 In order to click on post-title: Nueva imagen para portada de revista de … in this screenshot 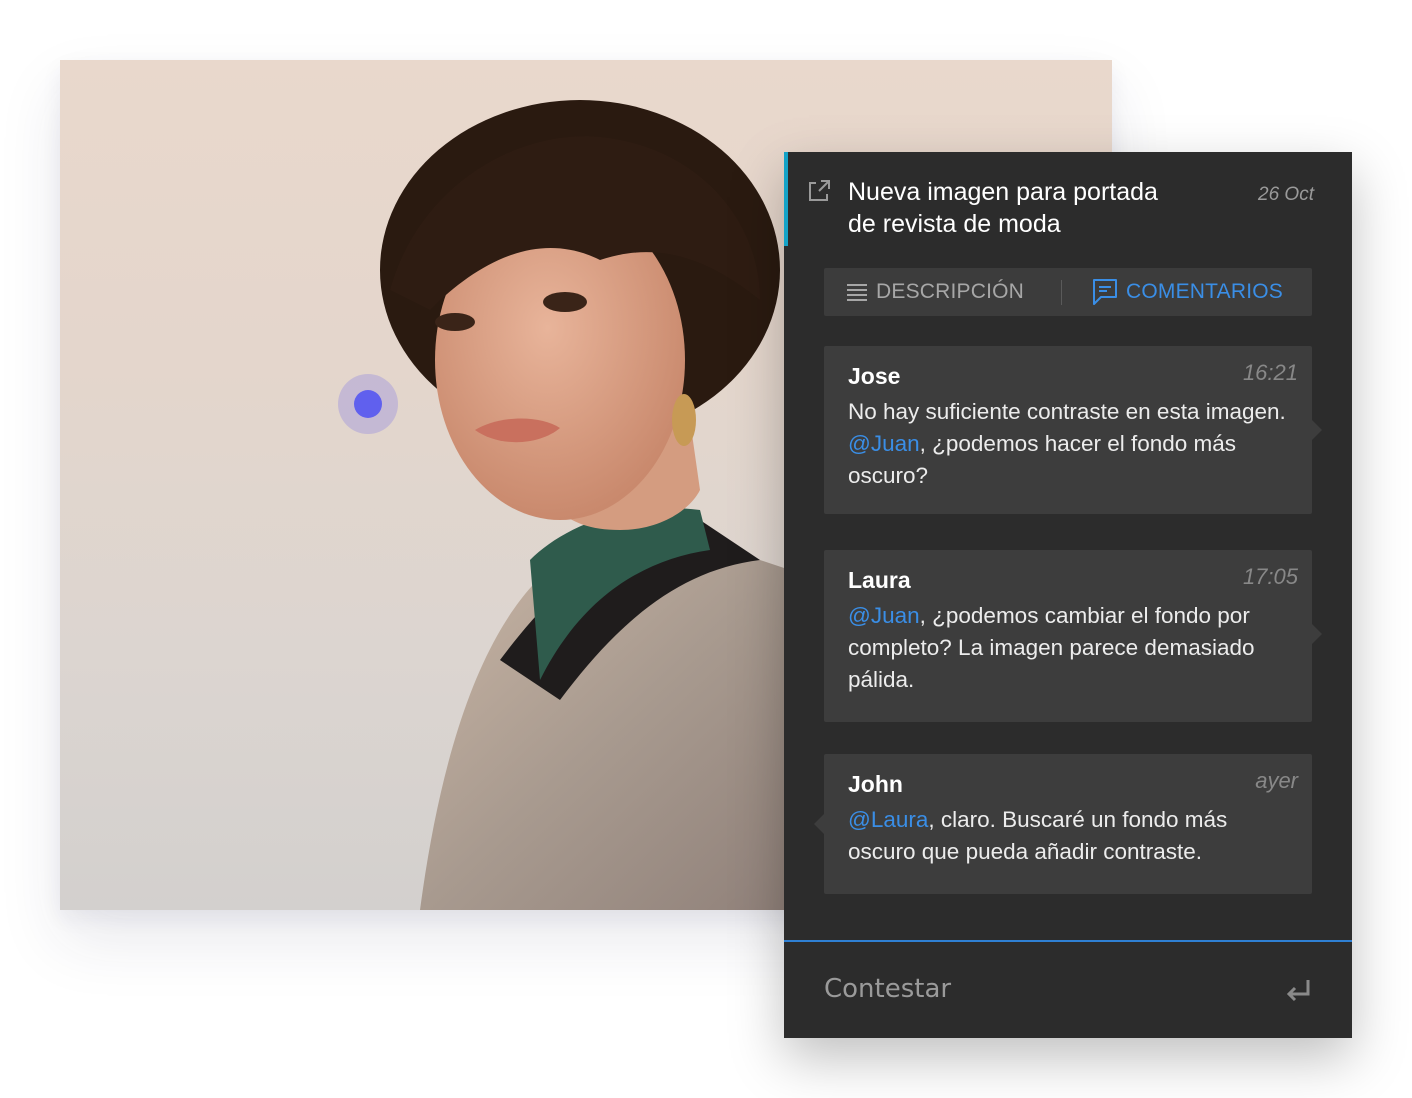, I will do `click(1028, 208)`.